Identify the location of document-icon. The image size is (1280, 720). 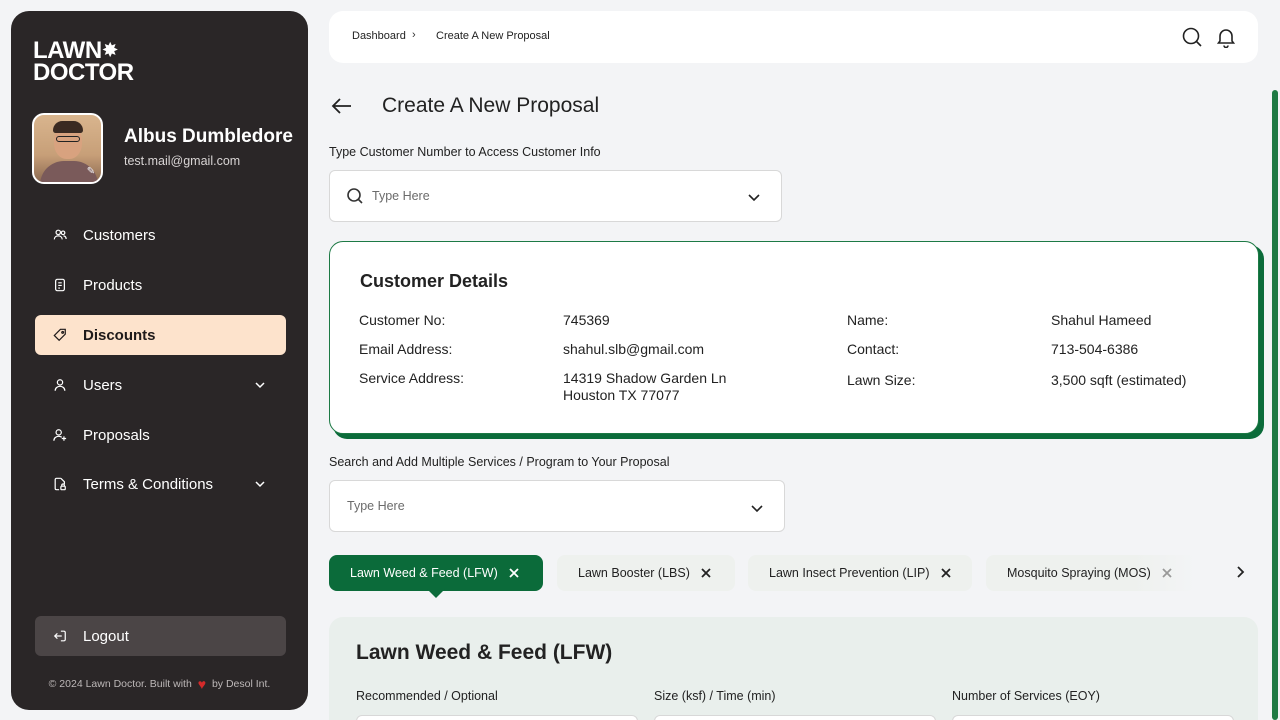
(60, 285).